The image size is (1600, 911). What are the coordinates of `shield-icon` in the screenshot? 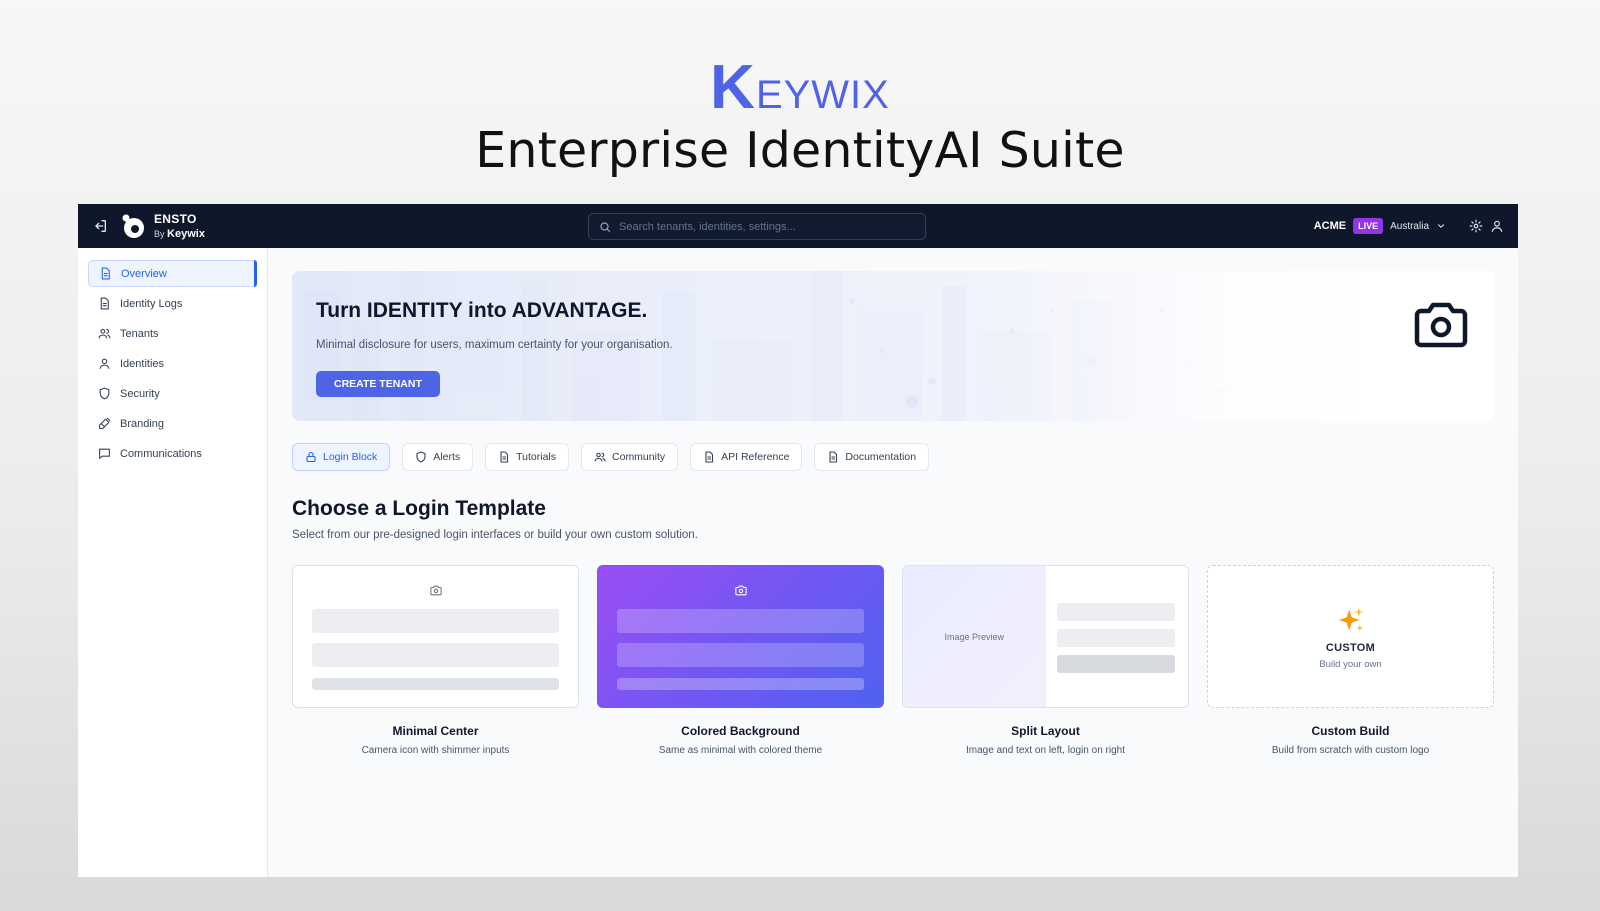 It's located at (104, 393).